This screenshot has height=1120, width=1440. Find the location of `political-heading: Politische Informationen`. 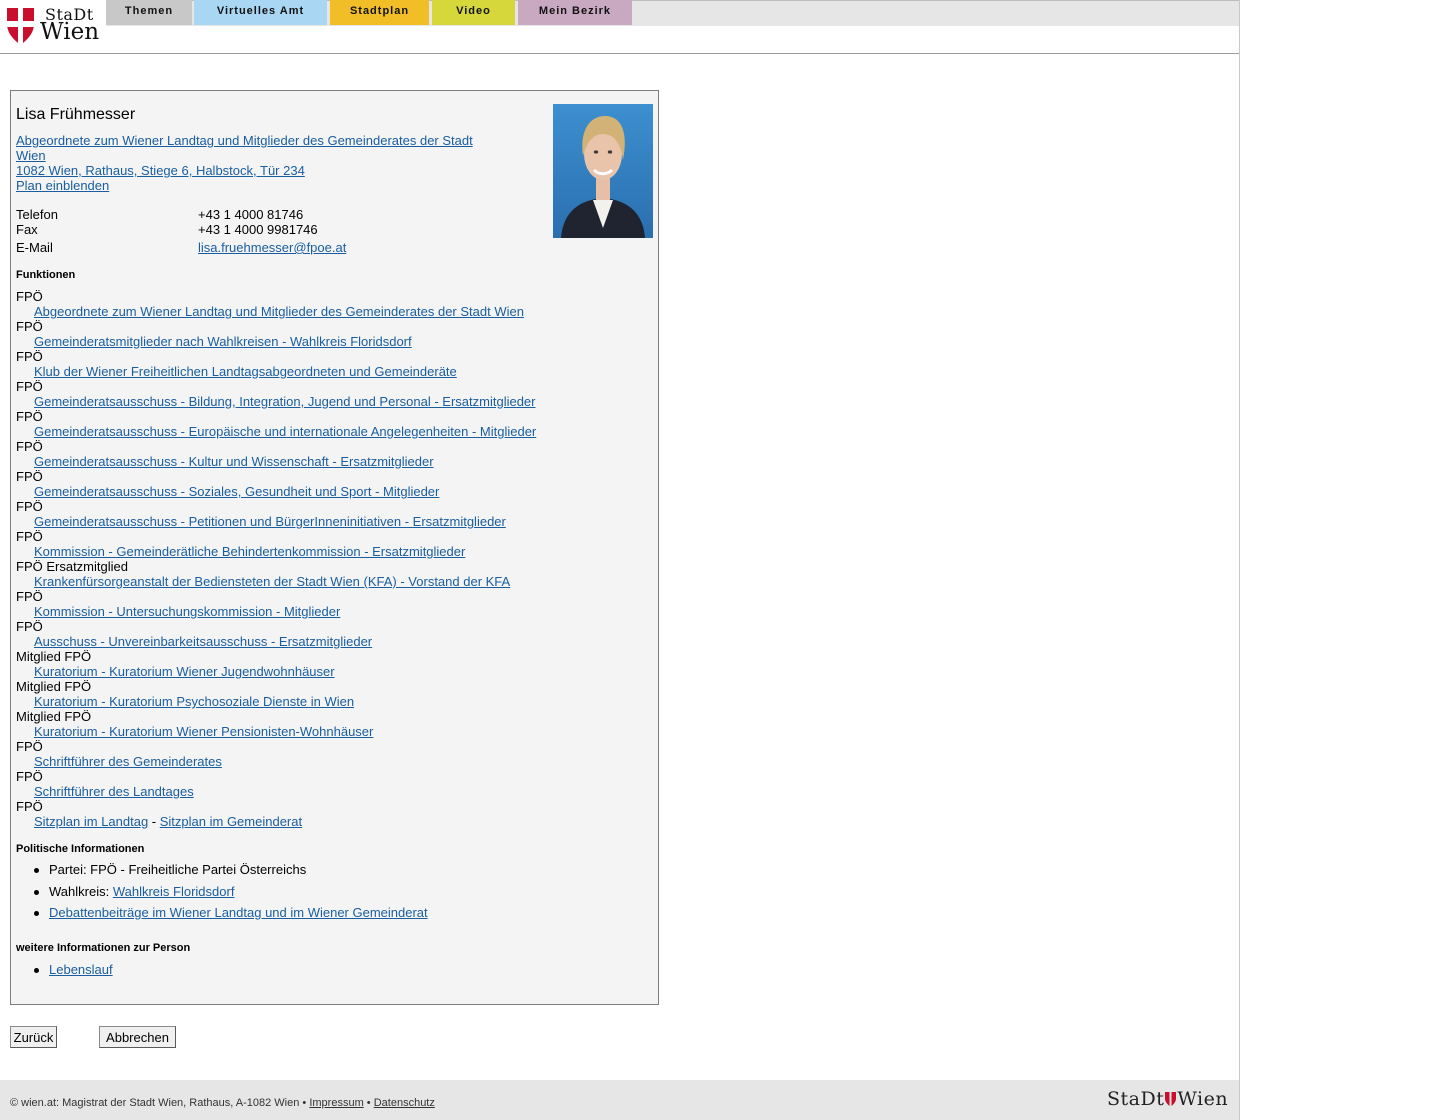

political-heading: Politische Informationen is located at coordinates (80, 849).